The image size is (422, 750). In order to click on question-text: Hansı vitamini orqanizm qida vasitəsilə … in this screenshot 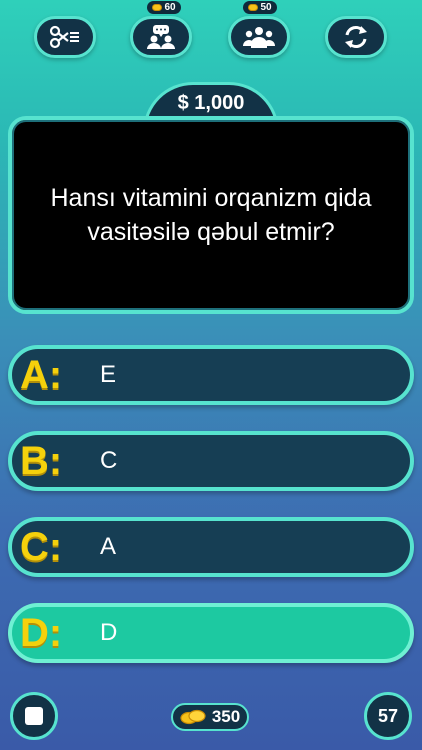, I will do `click(211, 215)`.